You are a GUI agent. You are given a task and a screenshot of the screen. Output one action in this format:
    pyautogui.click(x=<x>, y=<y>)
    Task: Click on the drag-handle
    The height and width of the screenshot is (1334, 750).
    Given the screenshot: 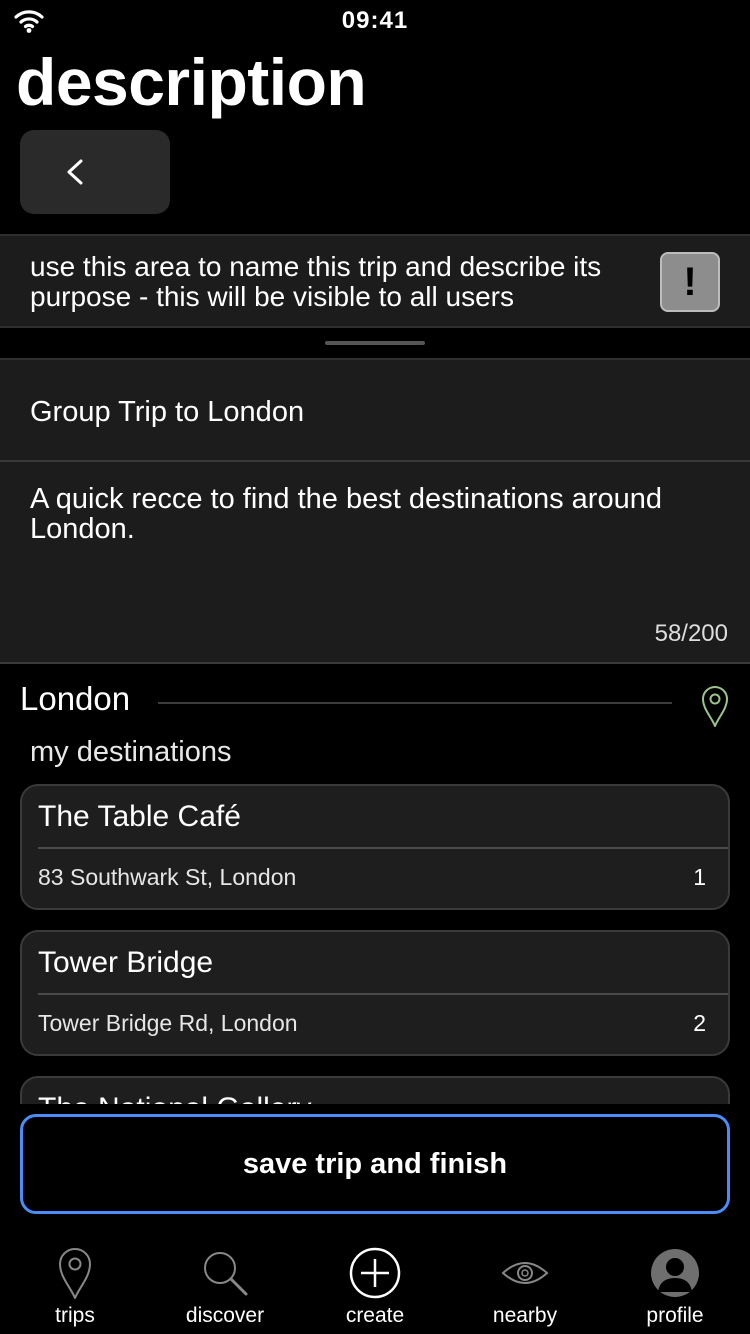 What is the action you would take?
    pyautogui.click(x=375, y=343)
    